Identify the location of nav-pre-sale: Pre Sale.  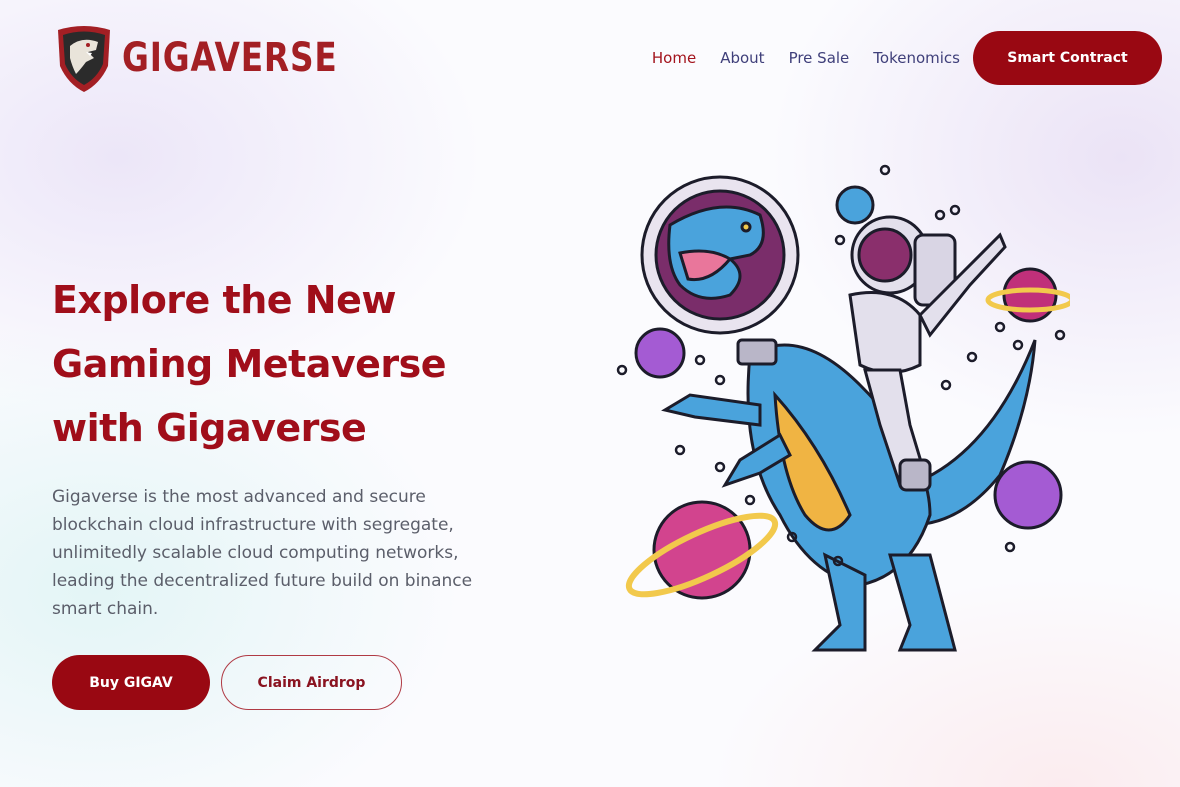
(819, 58).